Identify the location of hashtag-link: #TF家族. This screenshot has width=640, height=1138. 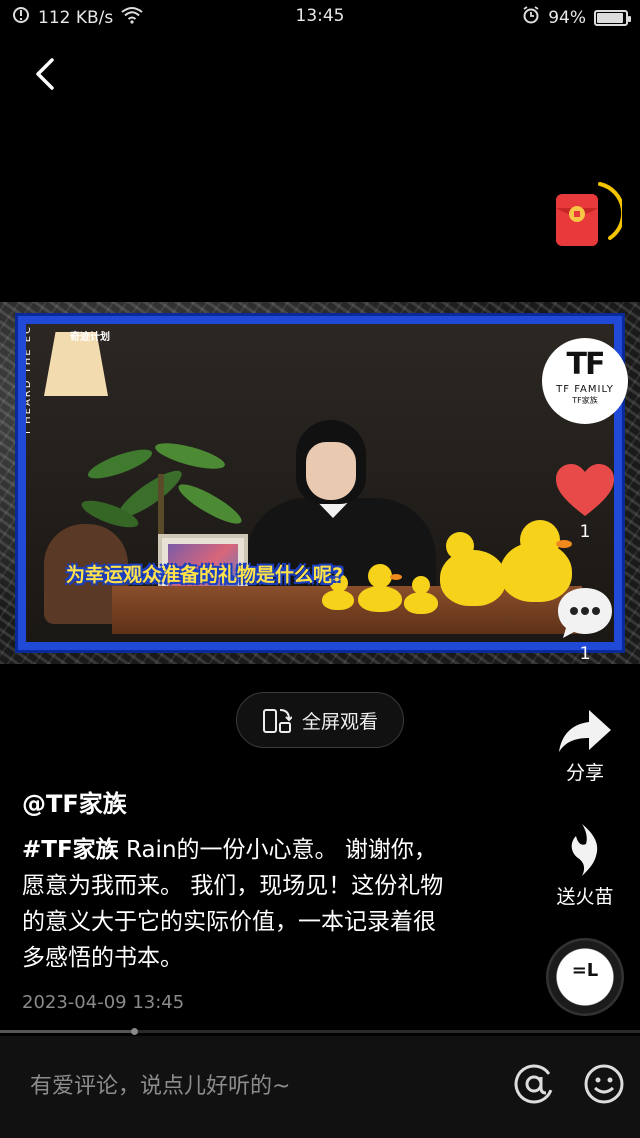
(70, 850).